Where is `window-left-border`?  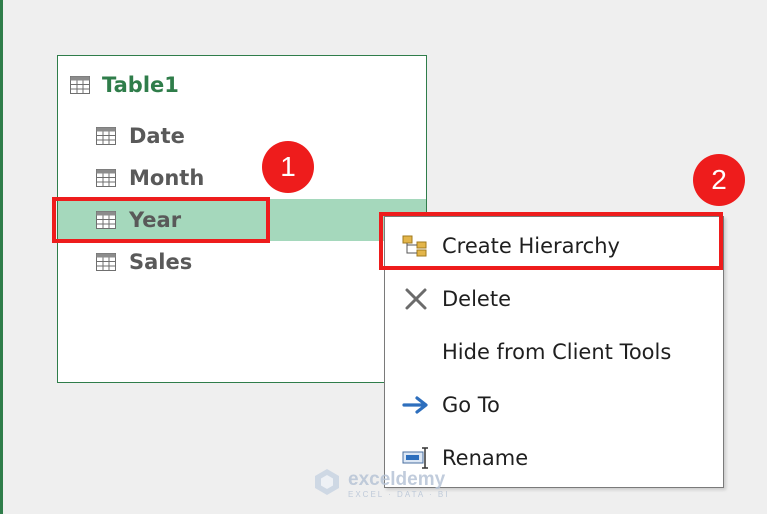
window-left-border is located at coordinates (1, 257).